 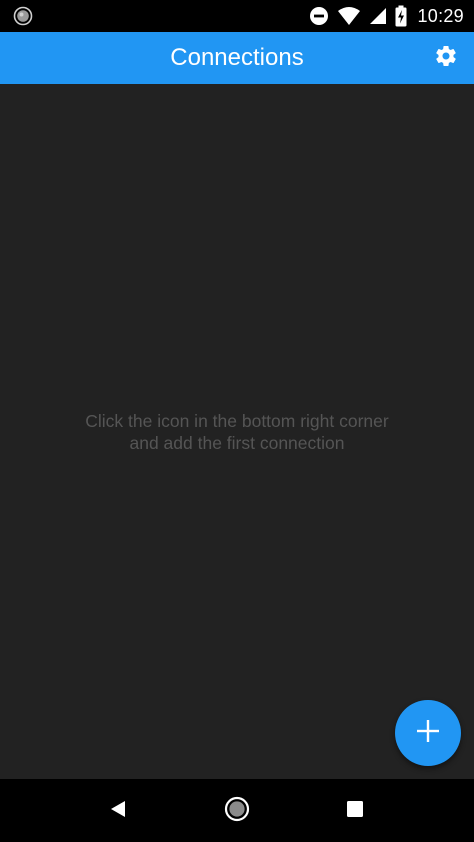 I want to click on battery-charging-icon, so click(x=401, y=16).